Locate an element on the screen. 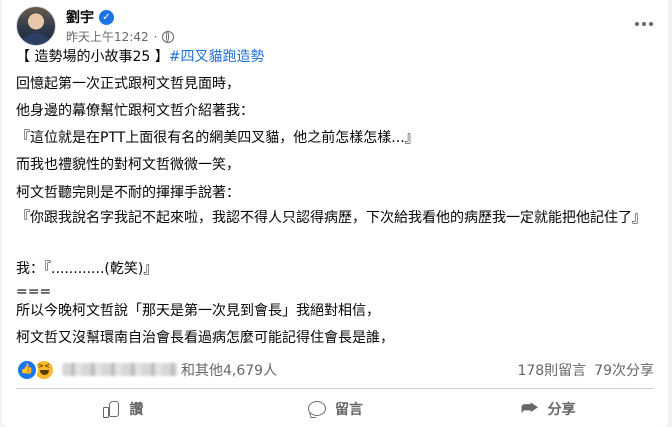 This screenshot has height=427, width=672. post-line: 『這位就是在PTT上面很有名的網美四叉貓，他之前怎樣怎樣...』 is located at coordinates (217, 138).